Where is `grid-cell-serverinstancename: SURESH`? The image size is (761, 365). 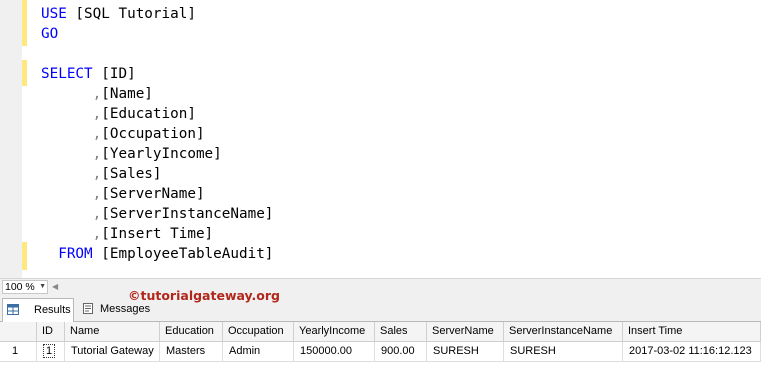 grid-cell-serverinstancename: SURESH is located at coordinates (563, 352).